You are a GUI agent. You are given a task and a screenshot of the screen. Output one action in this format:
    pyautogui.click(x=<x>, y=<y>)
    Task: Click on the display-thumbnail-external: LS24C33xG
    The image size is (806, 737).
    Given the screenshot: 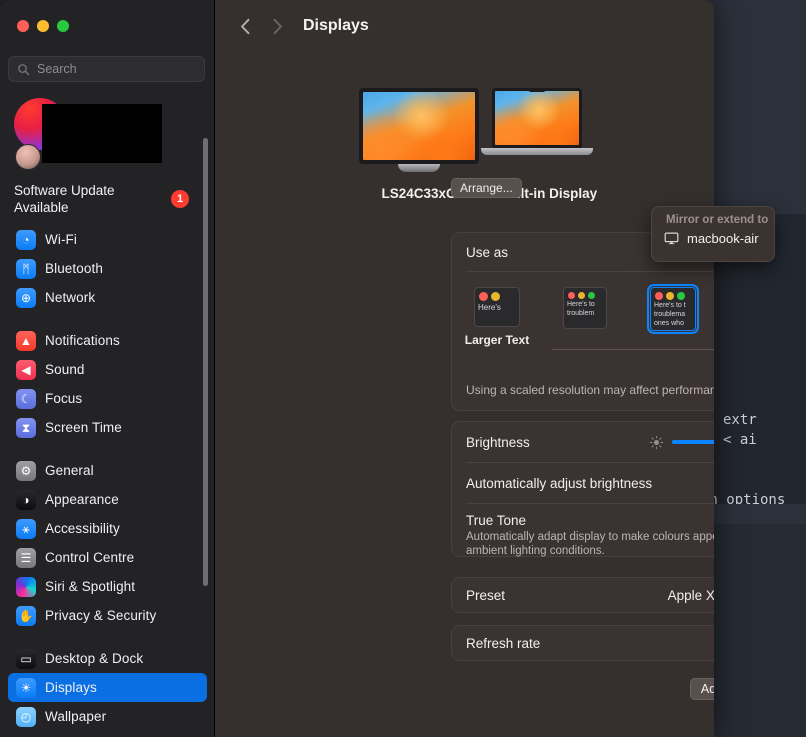 What is the action you would take?
    pyautogui.click(x=419, y=144)
    